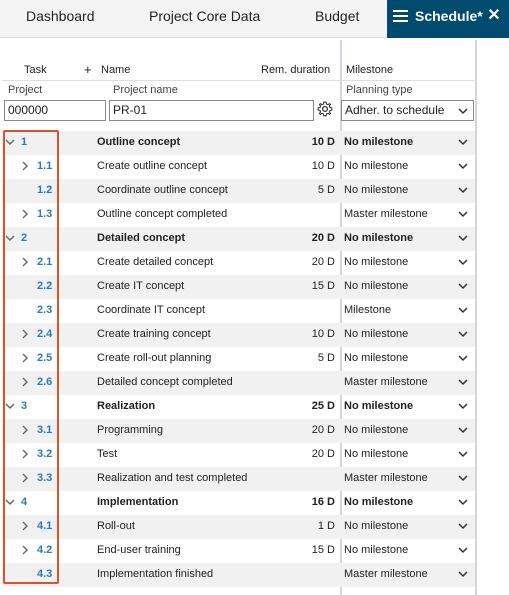  What do you see at coordinates (35, 70) in the screenshot?
I see `column-header-task: Task` at bounding box center [35, 70].